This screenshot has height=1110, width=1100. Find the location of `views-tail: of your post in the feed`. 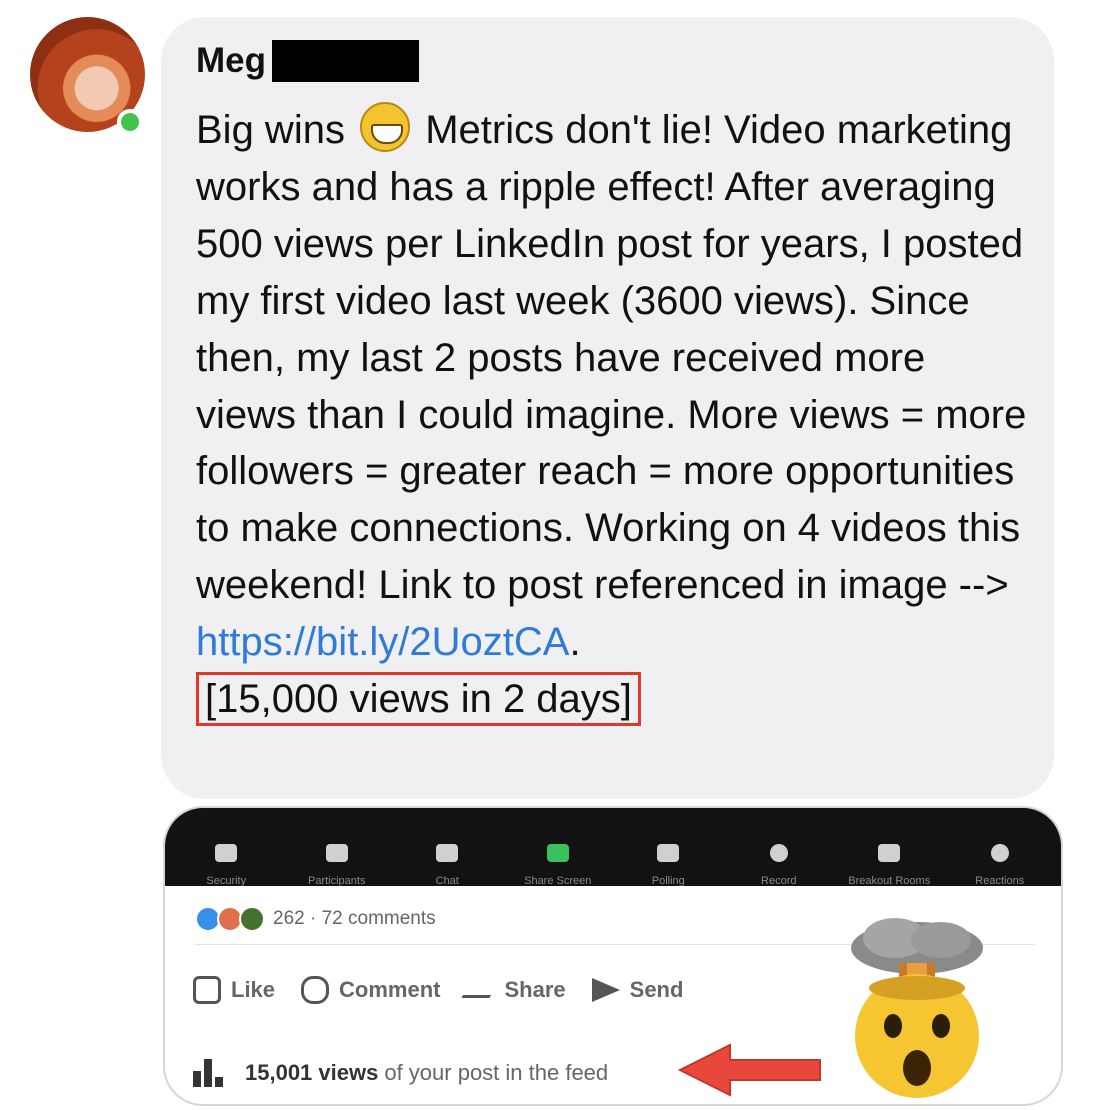

views-tail: of your post in the feed is located at coordinates (496, 1072).